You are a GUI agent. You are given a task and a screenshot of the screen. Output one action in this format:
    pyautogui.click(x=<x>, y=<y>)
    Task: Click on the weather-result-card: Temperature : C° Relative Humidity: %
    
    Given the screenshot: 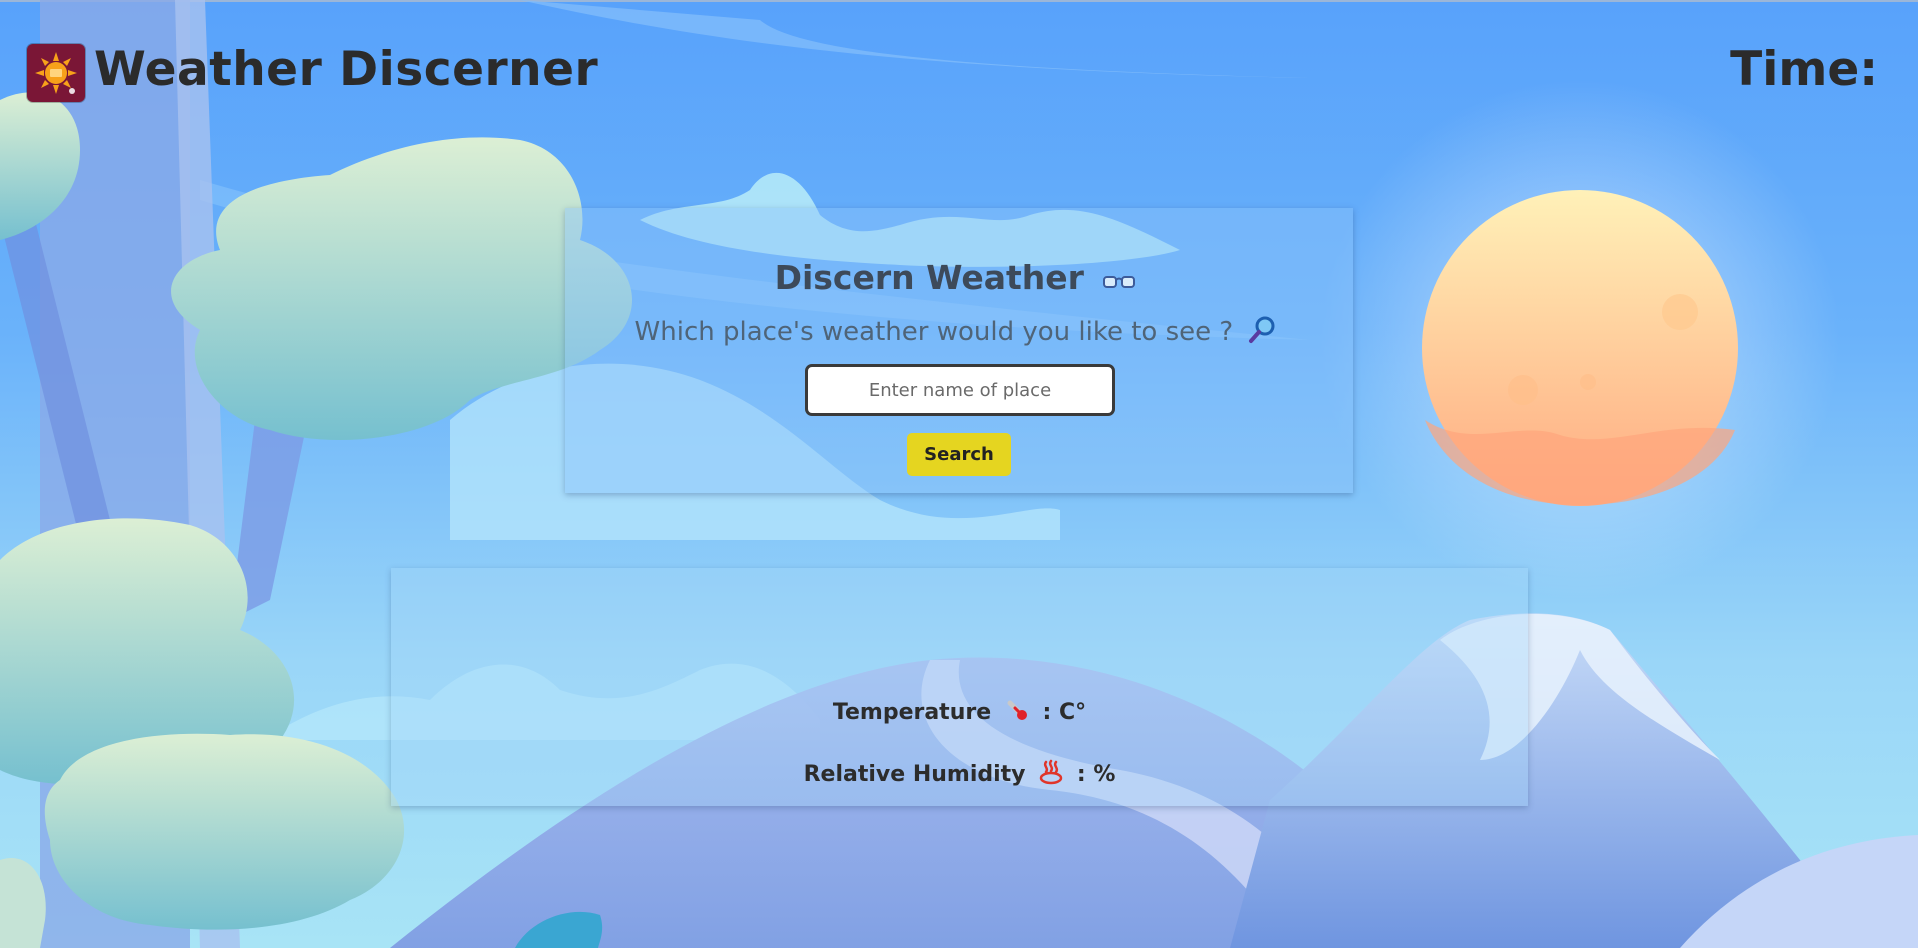 What is the action you would take?
    pyautogui.click(x=959, y=687)
    